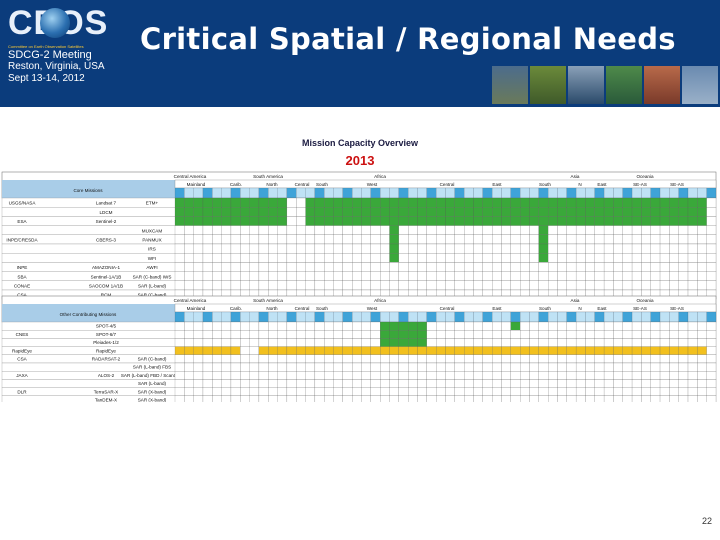  Describe the element at coordinates (106, 391) in the screenshot. I see `row-mission: TerraSAR-X` at that location.